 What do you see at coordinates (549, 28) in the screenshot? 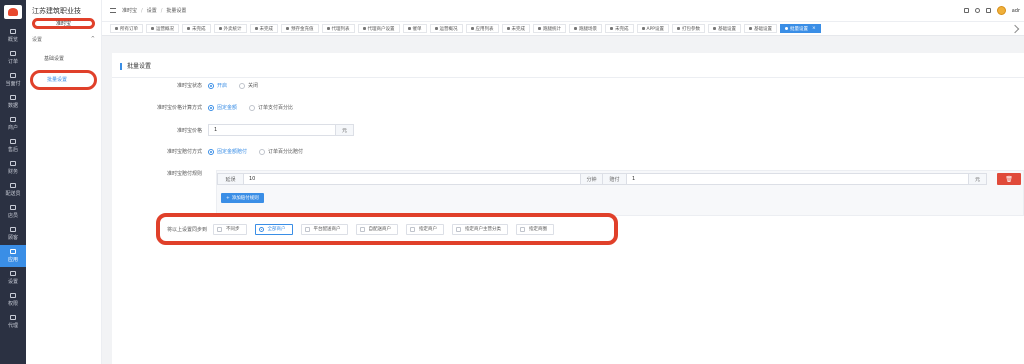
I see `tab: 跑腿统计` at bounding box center [549, 28].